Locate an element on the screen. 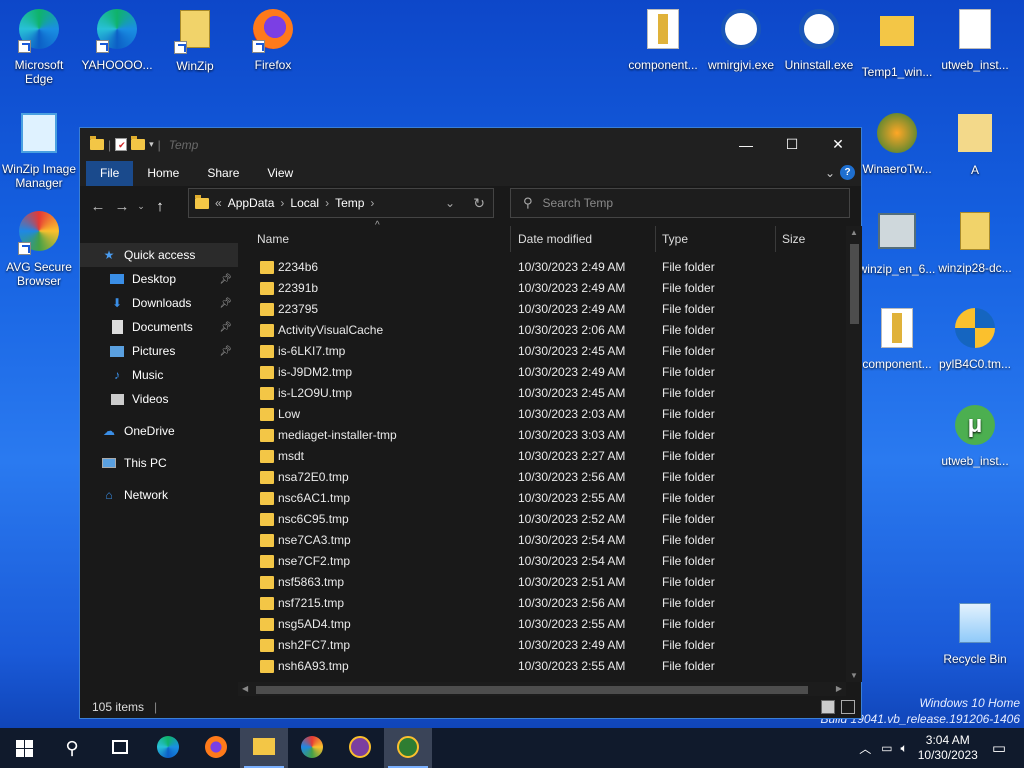 The image size is (1024, 768). taskbar-task-view-button is located at coordinates (120, 748).